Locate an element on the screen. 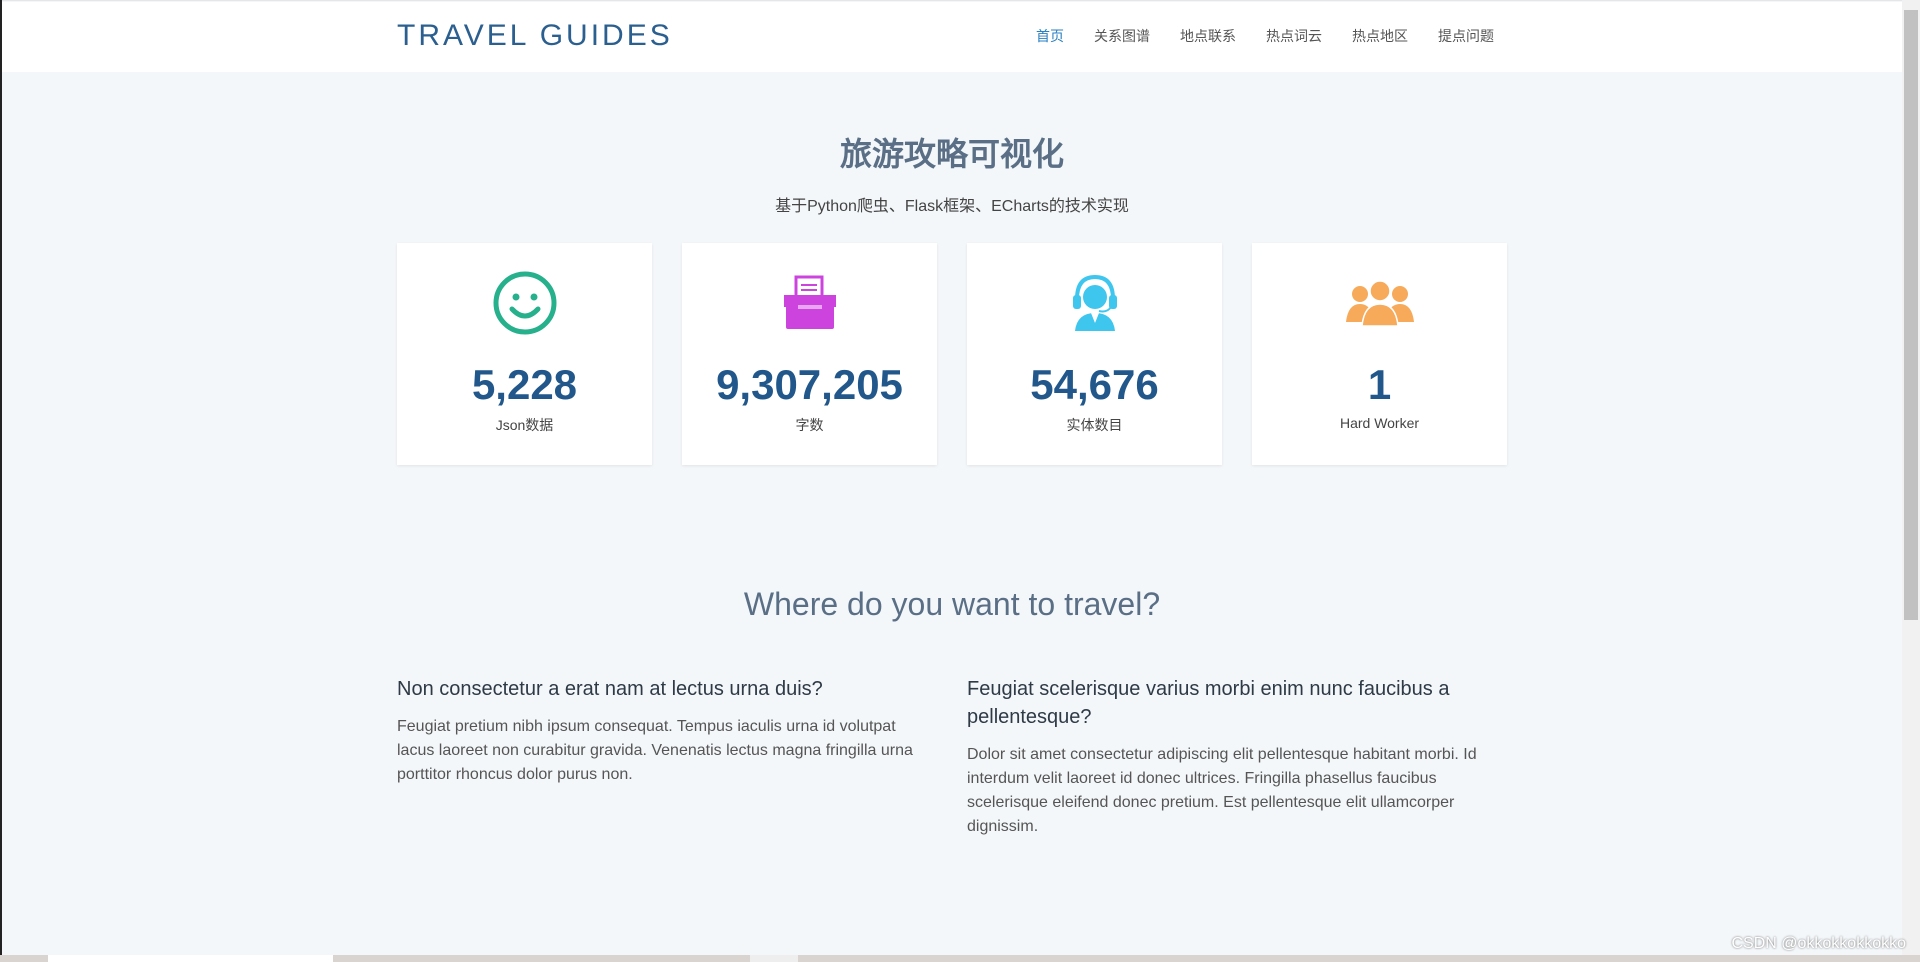 The image size is (1920, 962). stat-label: 字数 is located at coordinates (809, 425).